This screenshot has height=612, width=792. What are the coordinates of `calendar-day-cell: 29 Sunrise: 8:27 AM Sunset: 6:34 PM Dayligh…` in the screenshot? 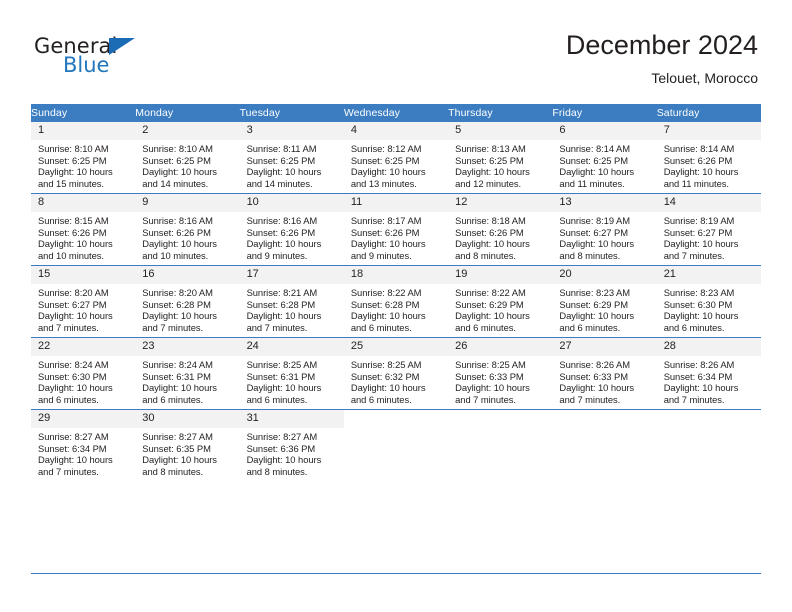 It's located at (83, 445).